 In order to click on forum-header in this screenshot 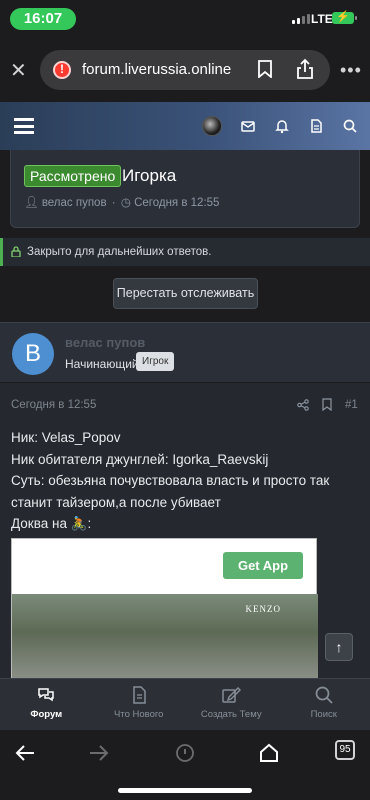, I will do `click(185, 126)`.